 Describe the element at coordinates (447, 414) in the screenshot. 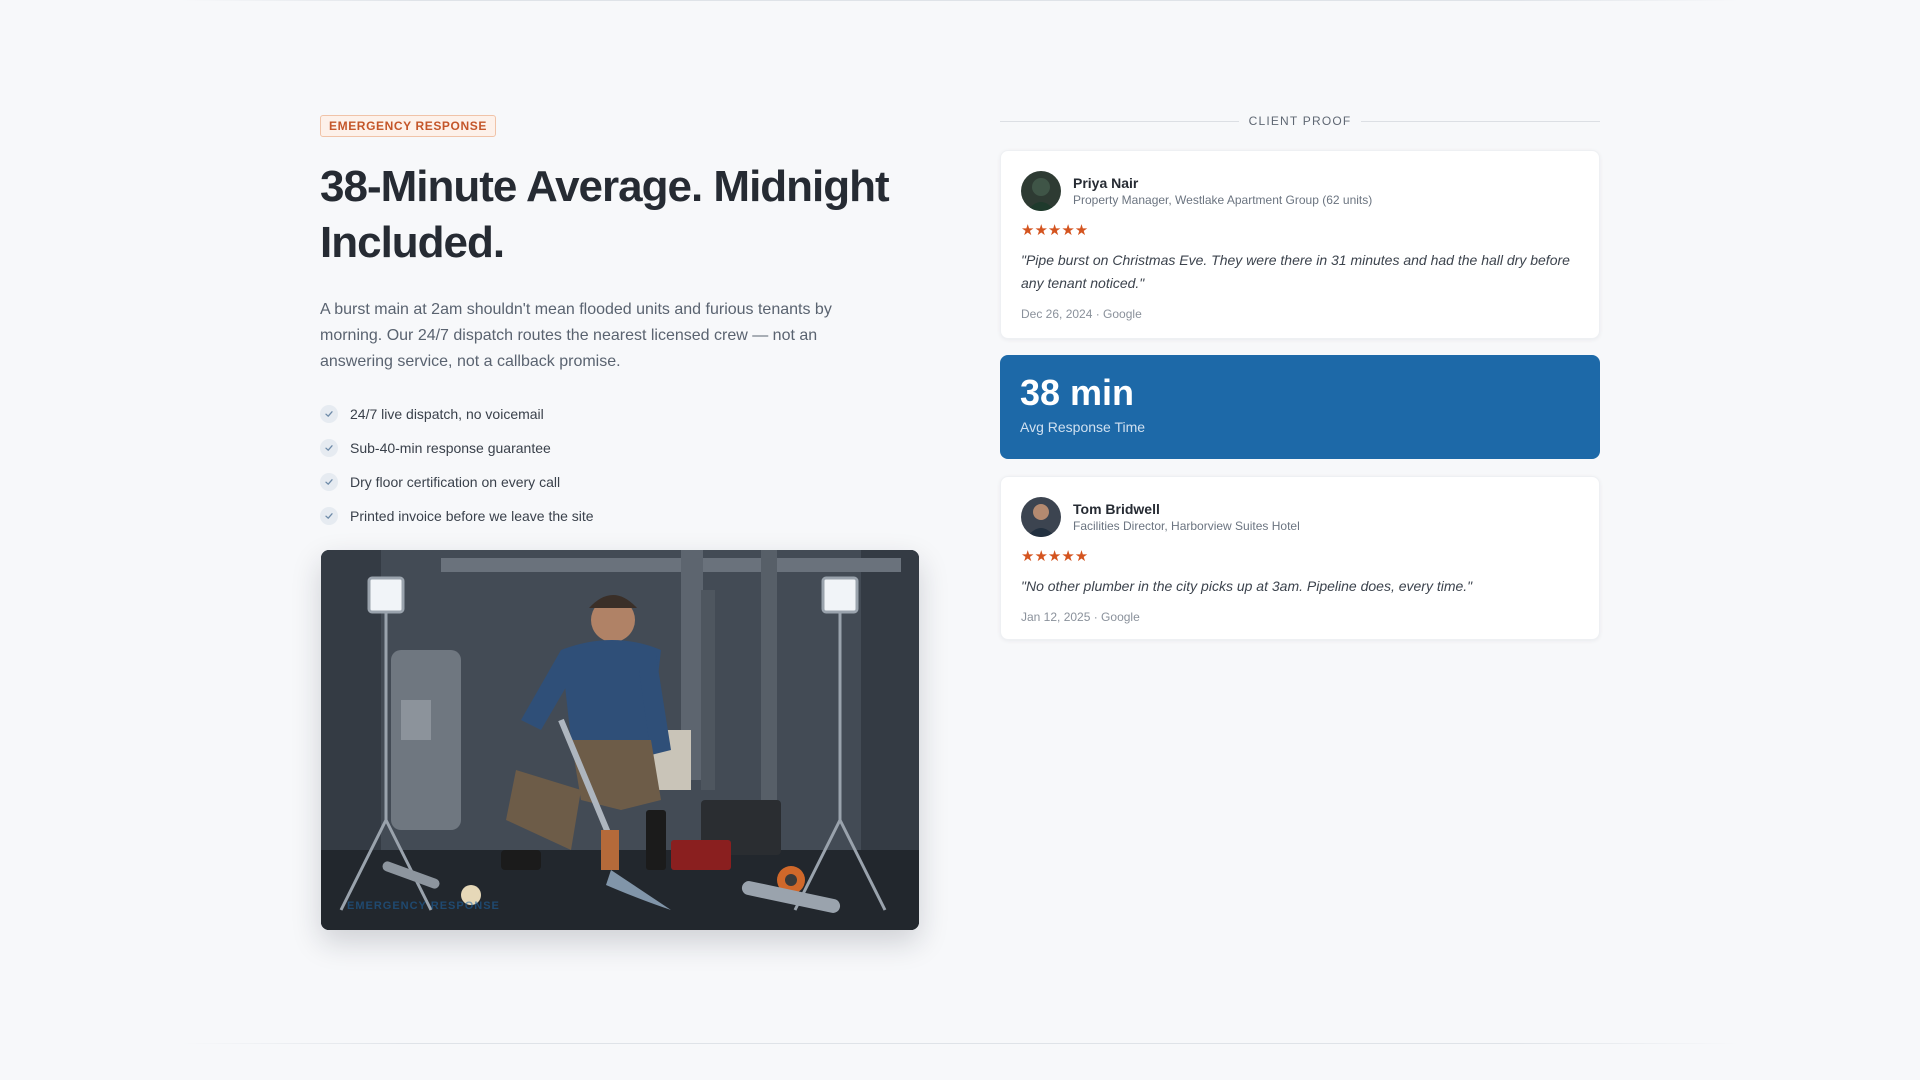

I see `feature-label: 24/7 live dispatch, no voicemail` at that location.